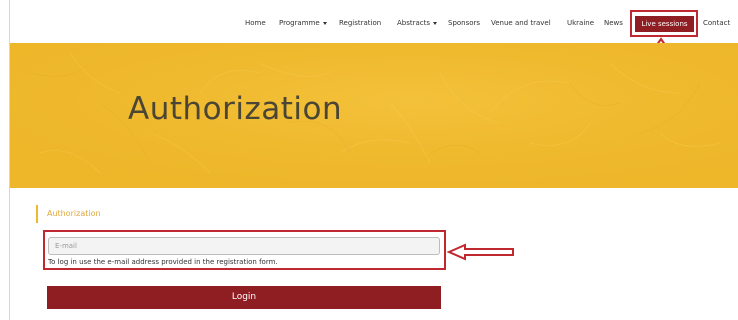 This screenshot has height=320, width=738. Describe the element at coordinates (5, 160) in the screenshot. I see `page-left-border` at that location.